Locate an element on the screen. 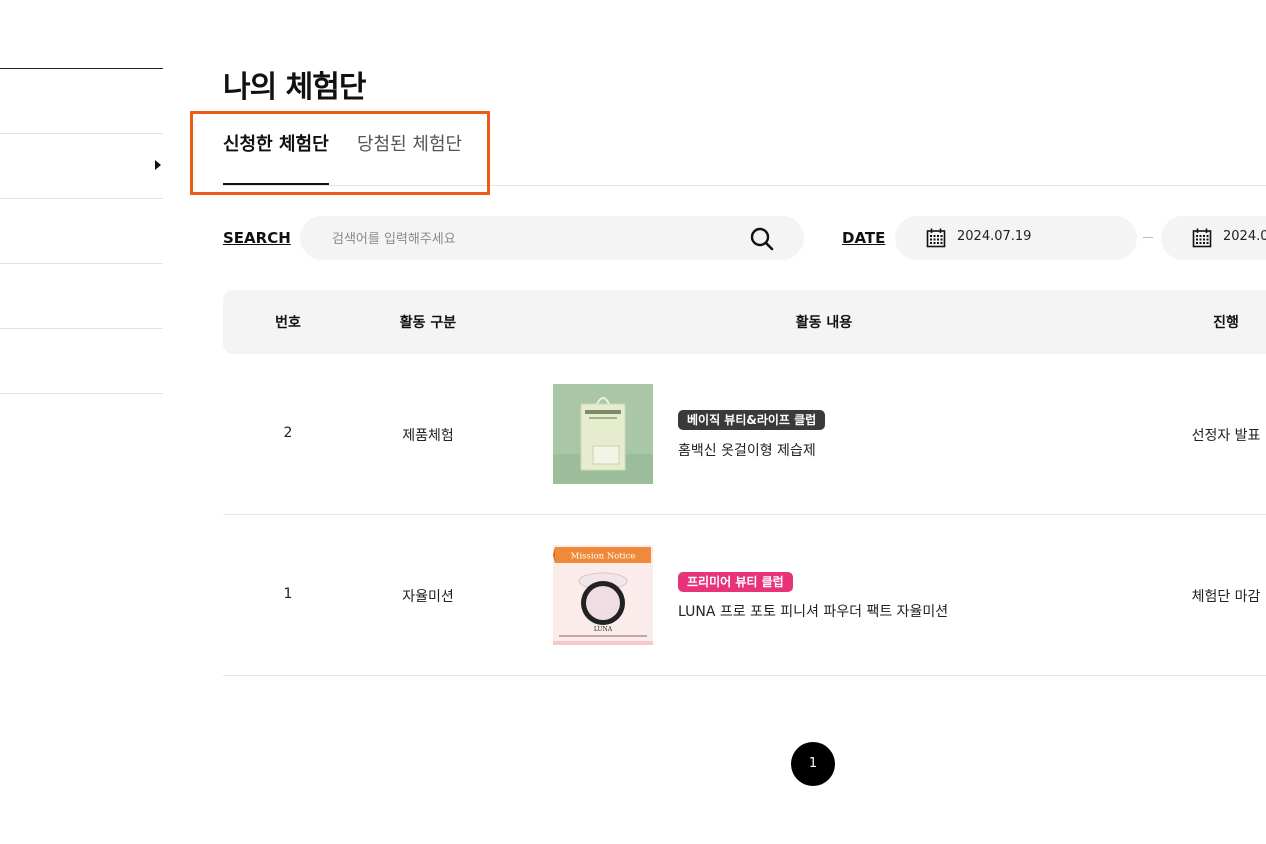 This screenshot has width=1266, height=844. search-label: SEARCH is located at coordinates (257, 238).